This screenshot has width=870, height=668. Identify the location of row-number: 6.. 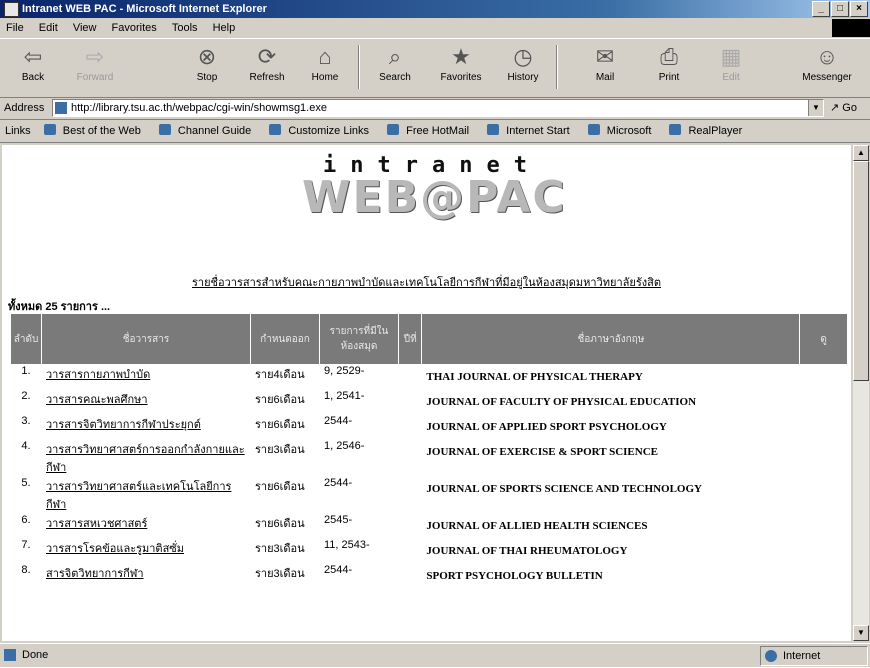
(26, 520).